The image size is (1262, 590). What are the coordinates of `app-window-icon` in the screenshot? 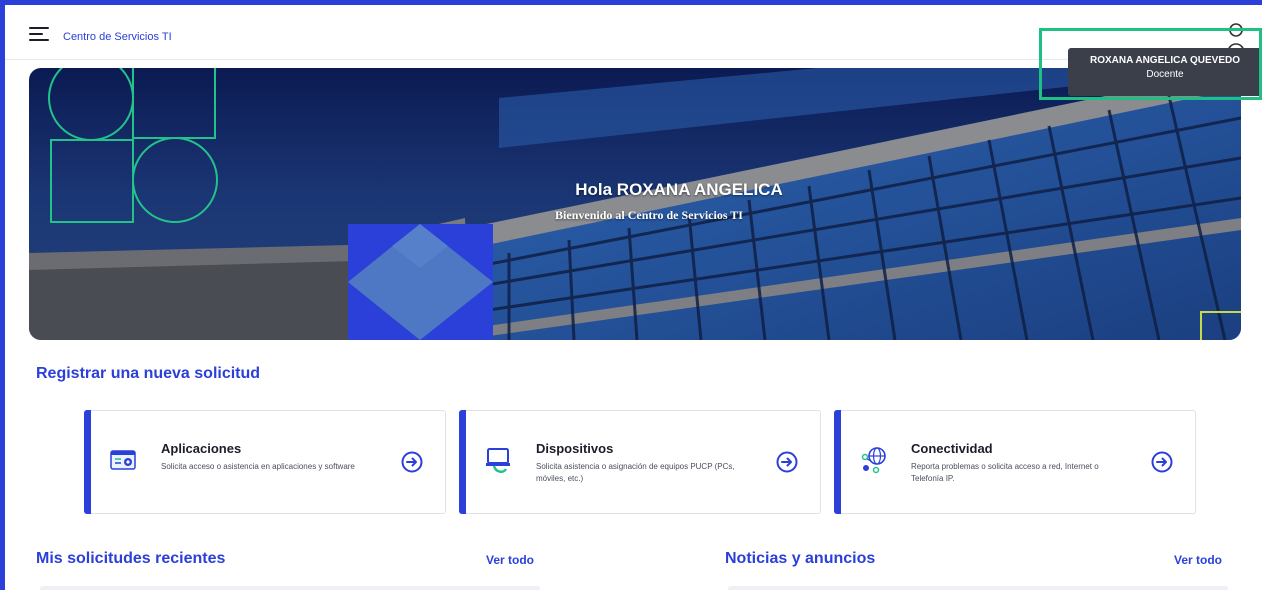 It's located at (123, 460).